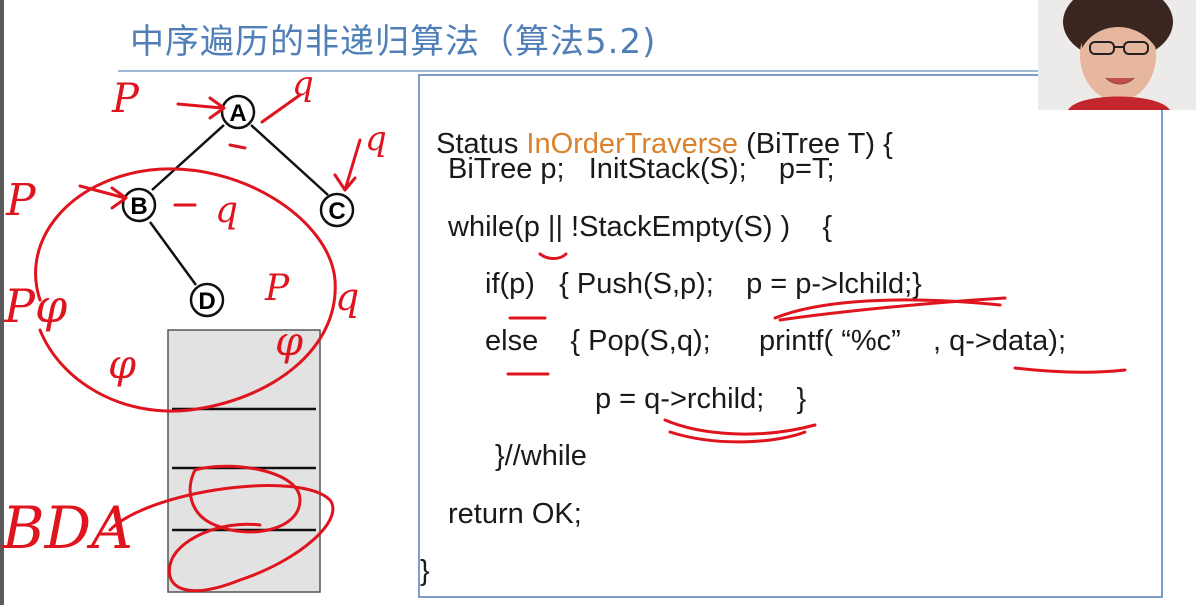 Image resolution: width=1196 pixels, height=605 pixels. I want to click on edge-a-c, so click(289, 160).